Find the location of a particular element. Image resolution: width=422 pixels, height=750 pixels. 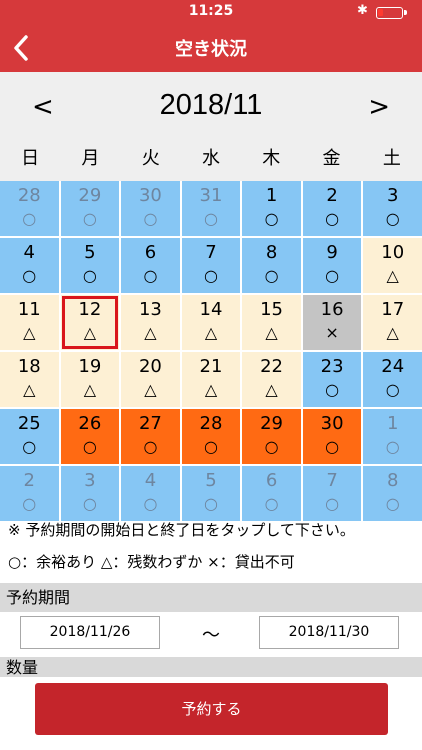

day-number: 9 is located at coordinates (332, 252).